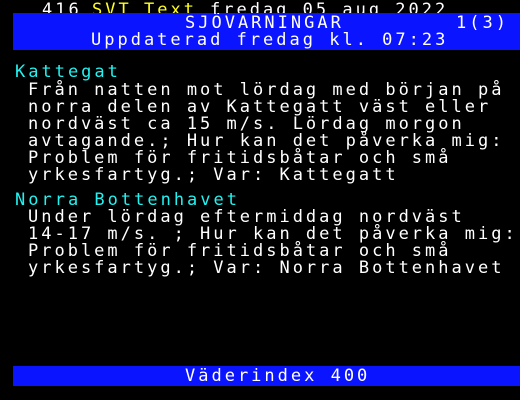 Image resolution: width=520 pixels, height=400 pixels. I want to click on updated-bar: Uppdaterad fredag kl. 07:23, so click(266, 40).